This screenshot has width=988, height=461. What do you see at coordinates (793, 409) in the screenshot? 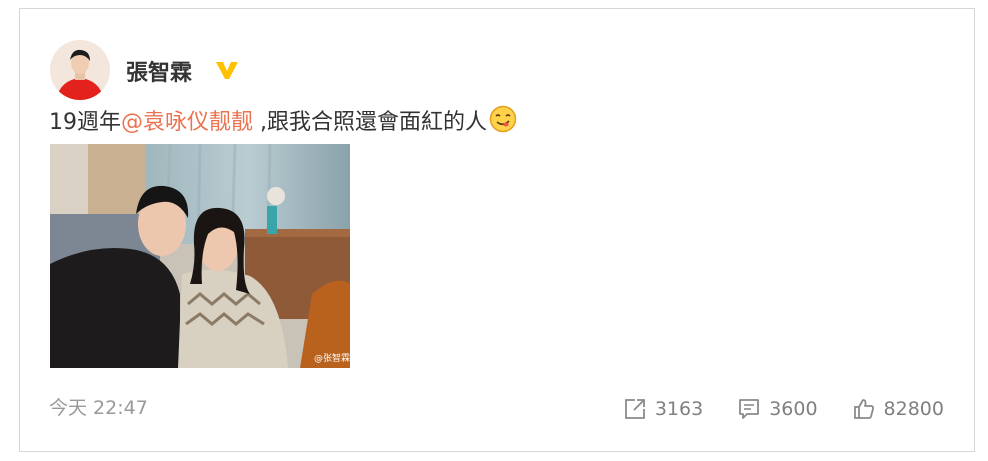
I see `comment-count: 3600` at bounding box center [793, 409].